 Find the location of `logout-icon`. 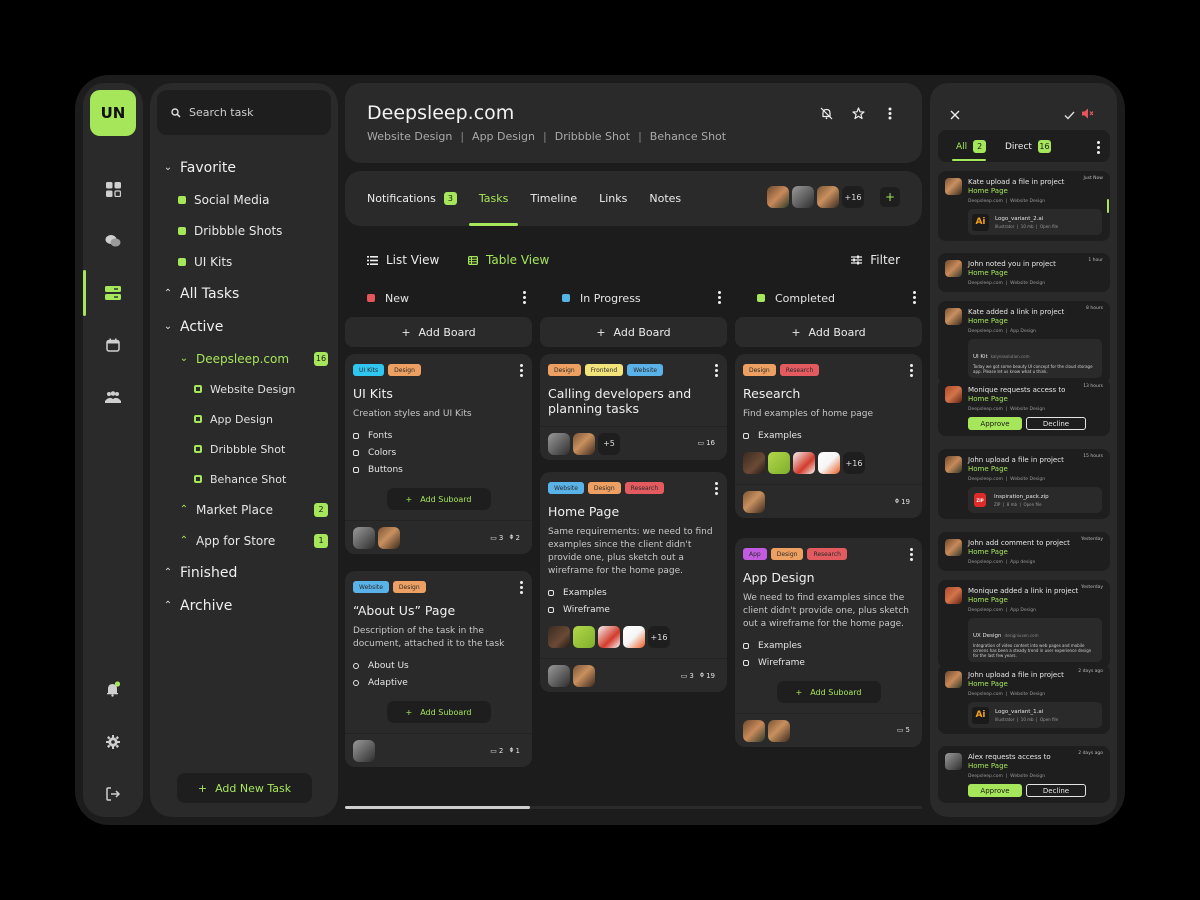

logout-icon is located at coordinates (113, 794).